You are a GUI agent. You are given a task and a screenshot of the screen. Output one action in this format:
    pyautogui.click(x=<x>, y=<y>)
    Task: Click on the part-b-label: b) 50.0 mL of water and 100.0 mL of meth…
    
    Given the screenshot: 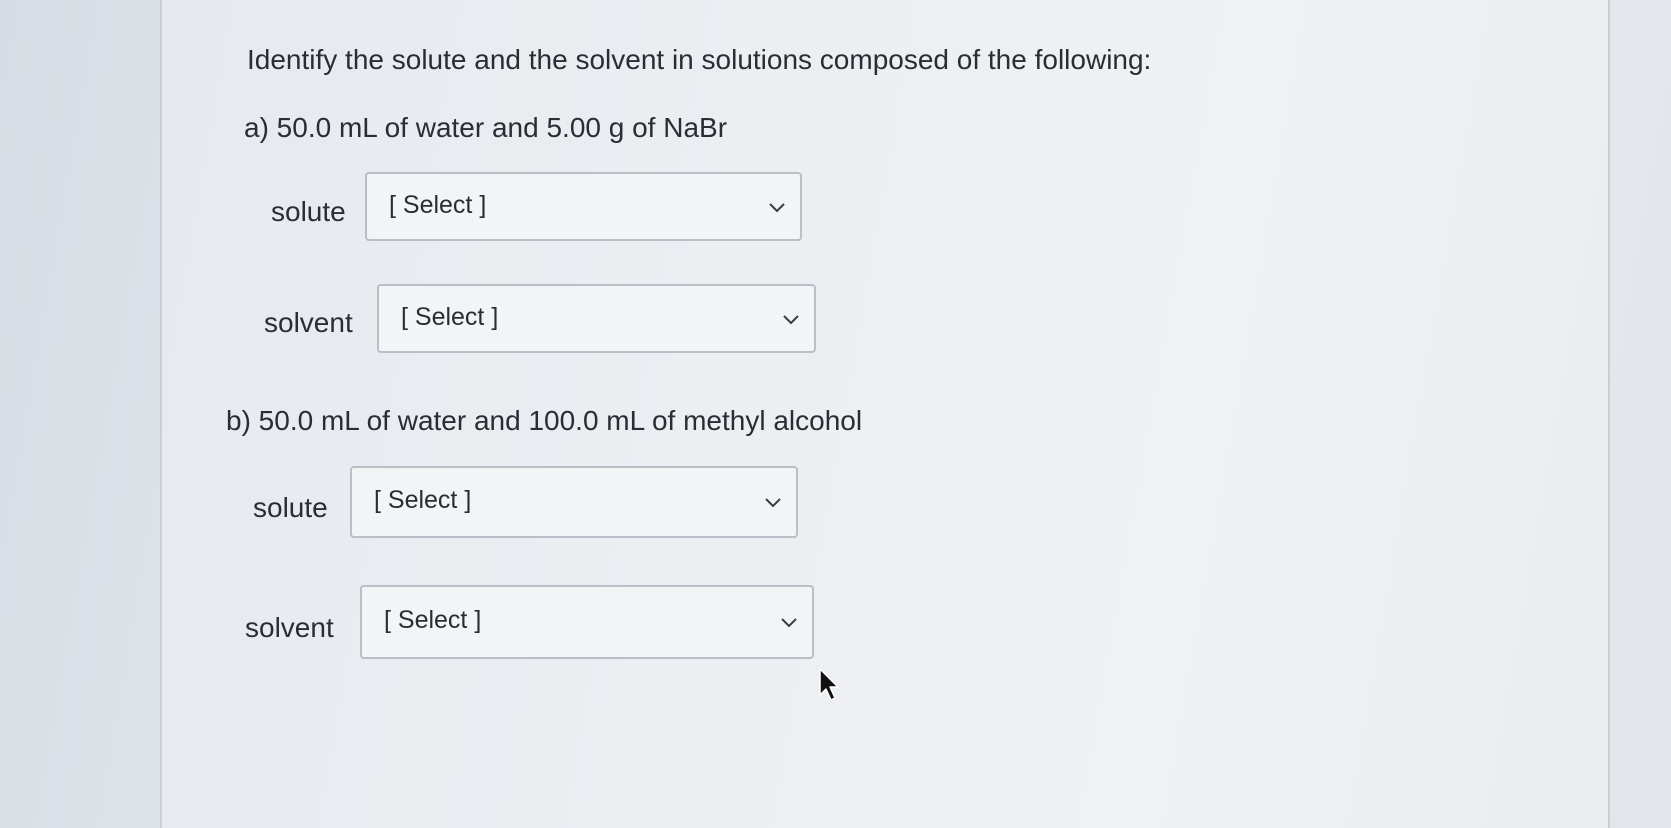 What is the action you would take?
    pyautogui.click(x=544, y=420)
    